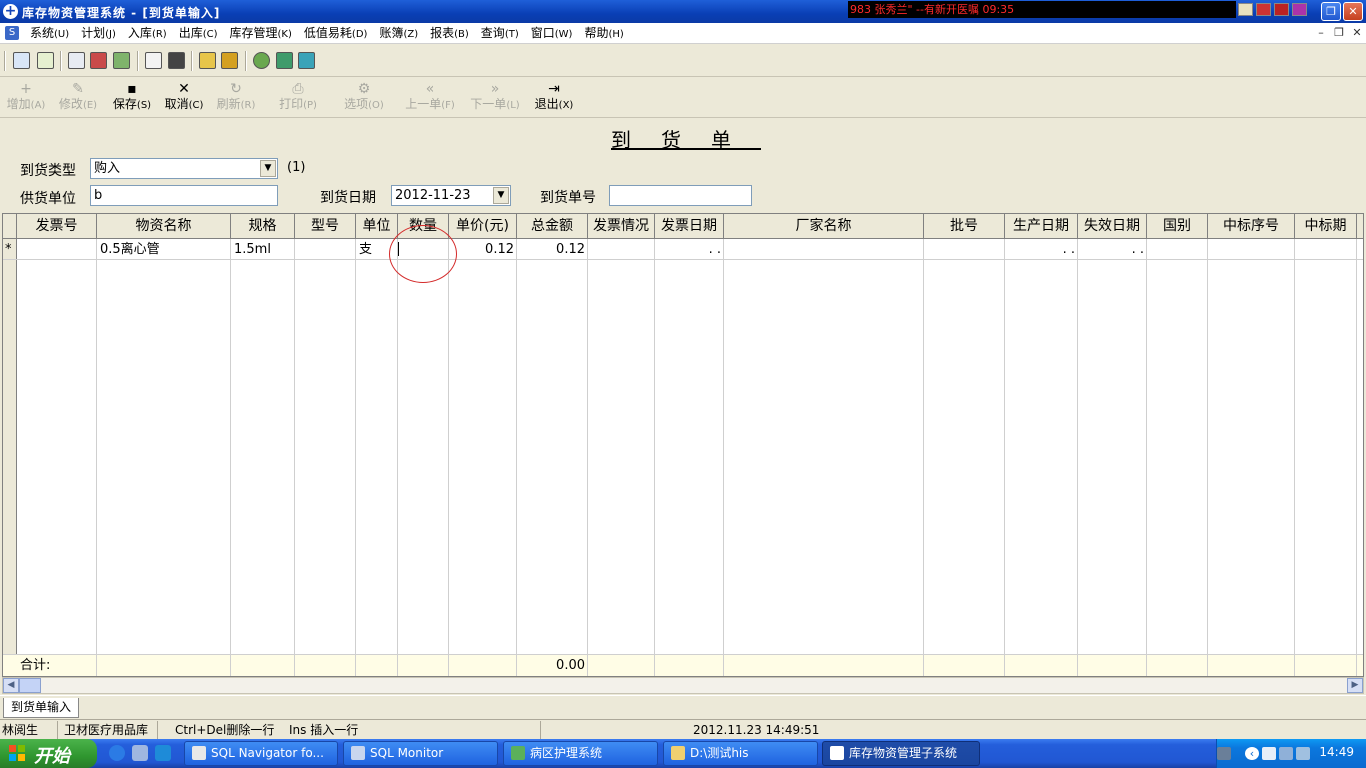 This screenshot has width=1366, height=768. What do you see at coordinates (1251, 226) in the screenshot?
I see `column-header: 中标序号` at bounding box center [1251, 226].